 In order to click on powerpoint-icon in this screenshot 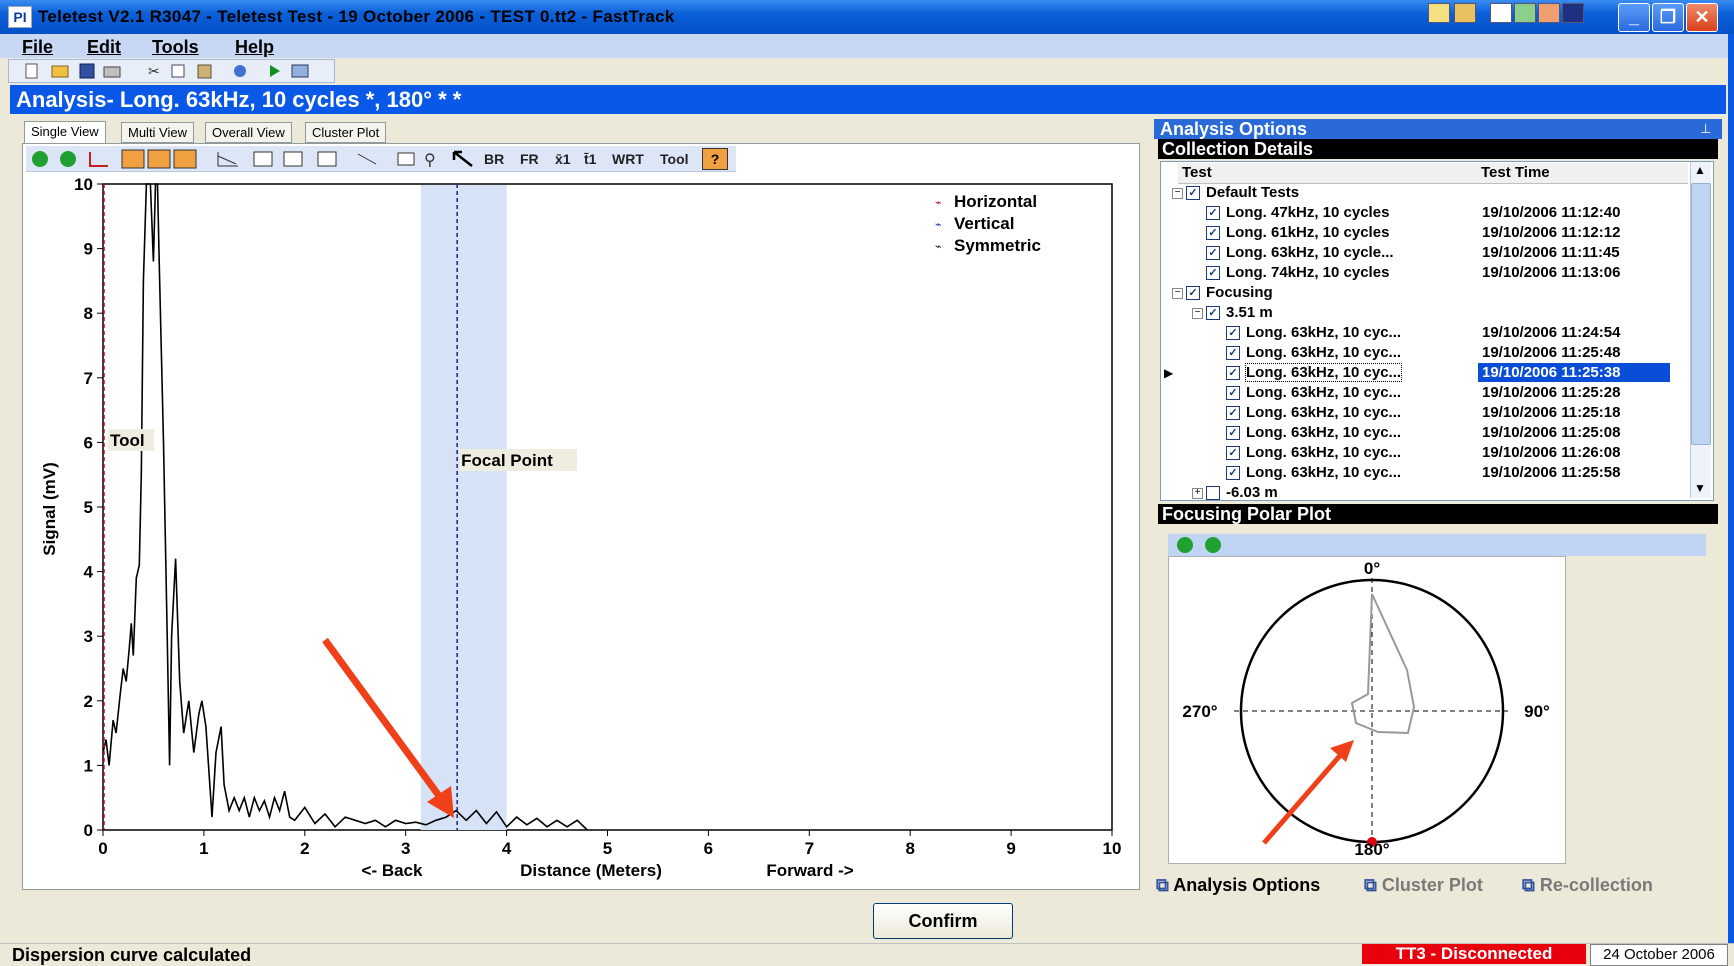, I will do `click(1549, 13)`.